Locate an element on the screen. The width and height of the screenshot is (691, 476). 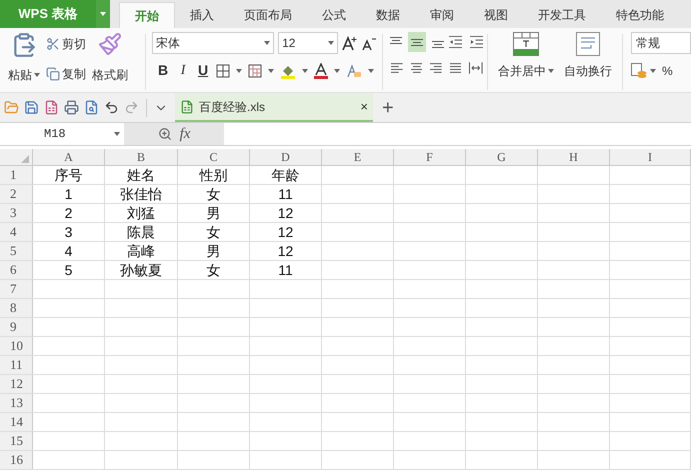
row-header: 2 is located at coordinates (16, 194).